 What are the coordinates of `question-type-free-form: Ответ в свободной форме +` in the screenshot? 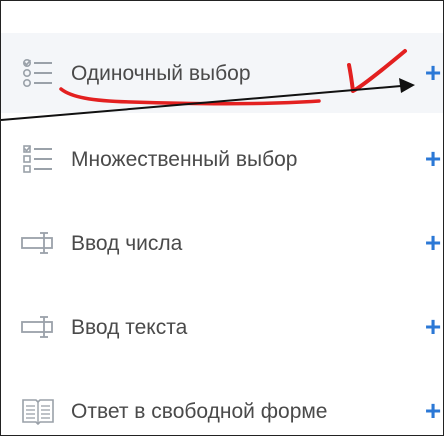 It's located at (222, 403).